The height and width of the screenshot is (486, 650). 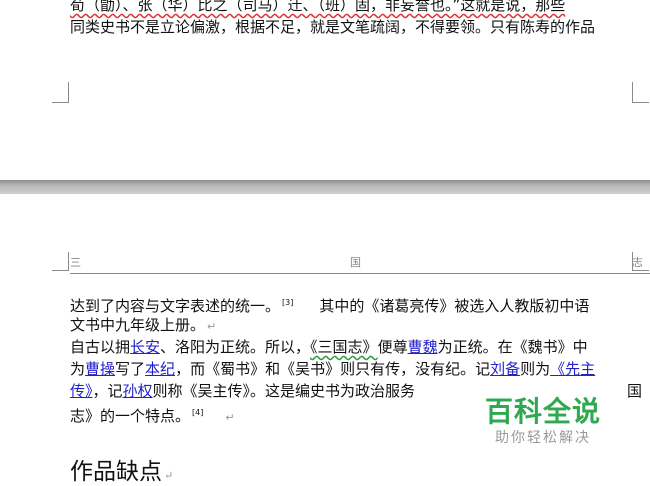 What do you see at coordinates (145, 347) in the screenshot?
I see `link-changan: 长安` at bounding box center [145, 347].